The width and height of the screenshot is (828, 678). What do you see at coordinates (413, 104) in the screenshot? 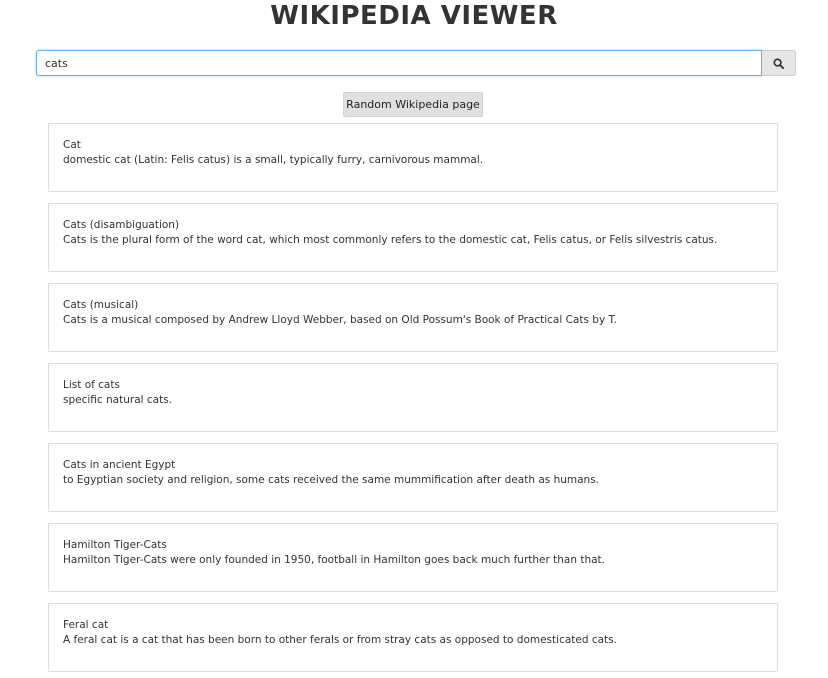
I see `random-page-button: Random Wikipedia page` at bounding box center [413, 104].